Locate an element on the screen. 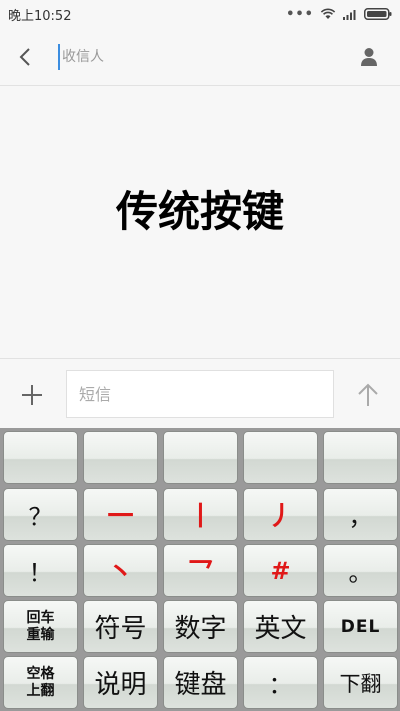 The width and height of the screenshot is (400, 711). key-page-down: 下翻 is located at coordinates (360, 682).